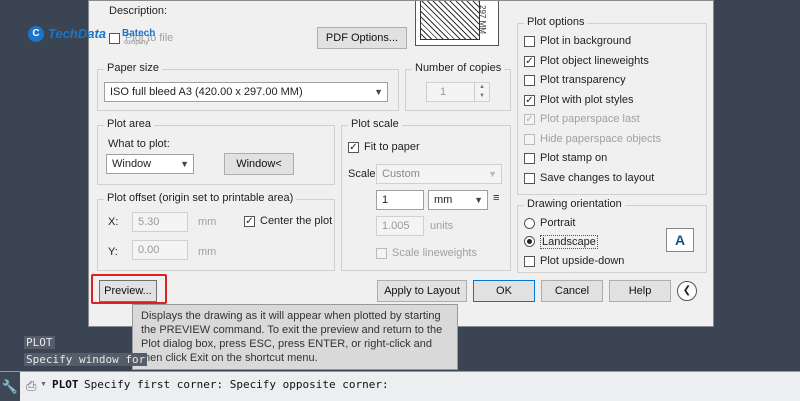  What do you see at coordinates (582, 261) in the screenshot?
I see `upside-down-label: Plot upside-down` at bounding box center [582, 261].